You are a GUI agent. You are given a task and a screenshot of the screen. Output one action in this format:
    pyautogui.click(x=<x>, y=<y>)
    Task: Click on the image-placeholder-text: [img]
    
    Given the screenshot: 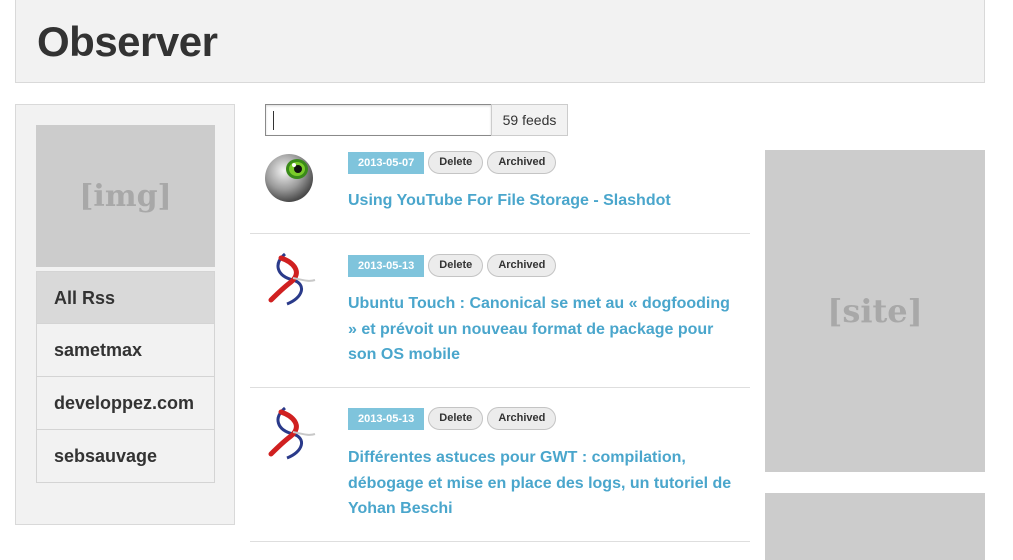 What is the action you would take?
    pyautogui.click(x=125, y=196)
    